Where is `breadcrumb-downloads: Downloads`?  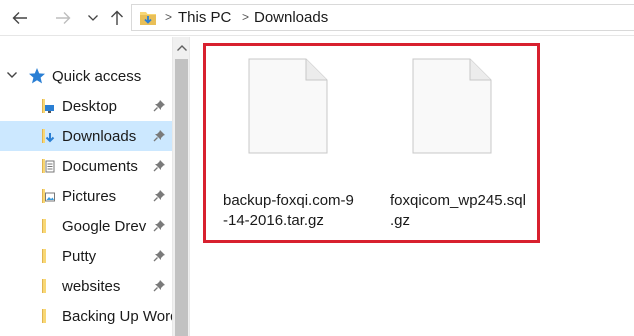 breadcrumb-downloads: Downloads is located at coordinates (291, 17).